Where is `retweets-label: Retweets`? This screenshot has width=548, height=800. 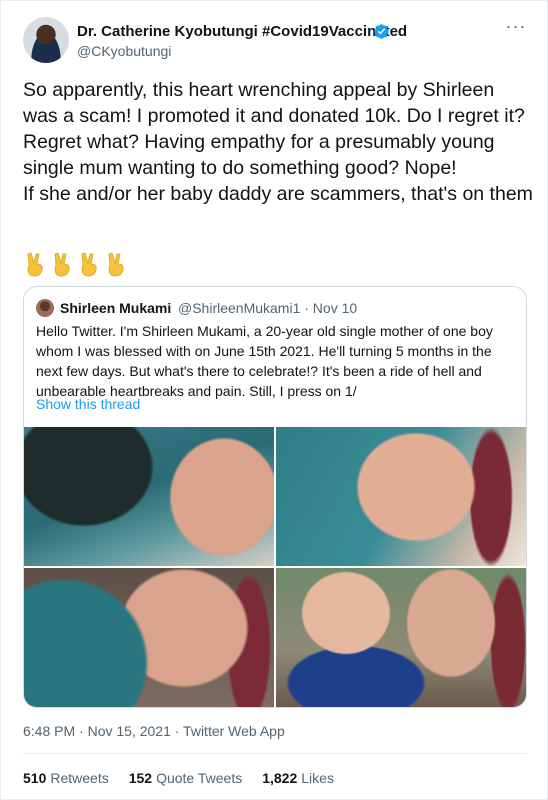
retweets-label: Retweets is located at coordinates (79, 778).